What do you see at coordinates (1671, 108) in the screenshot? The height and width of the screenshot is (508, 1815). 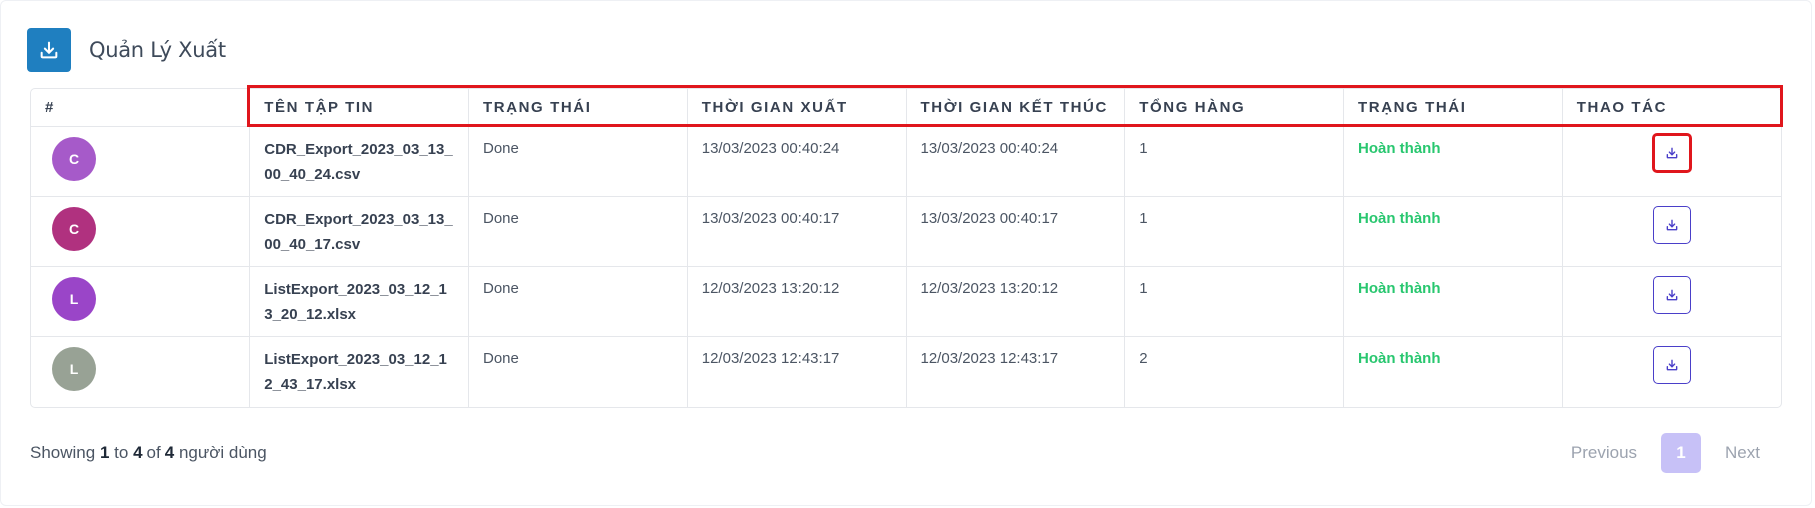 I see `col-actions: THAO TÁC` at bounding box center [1671, 108].